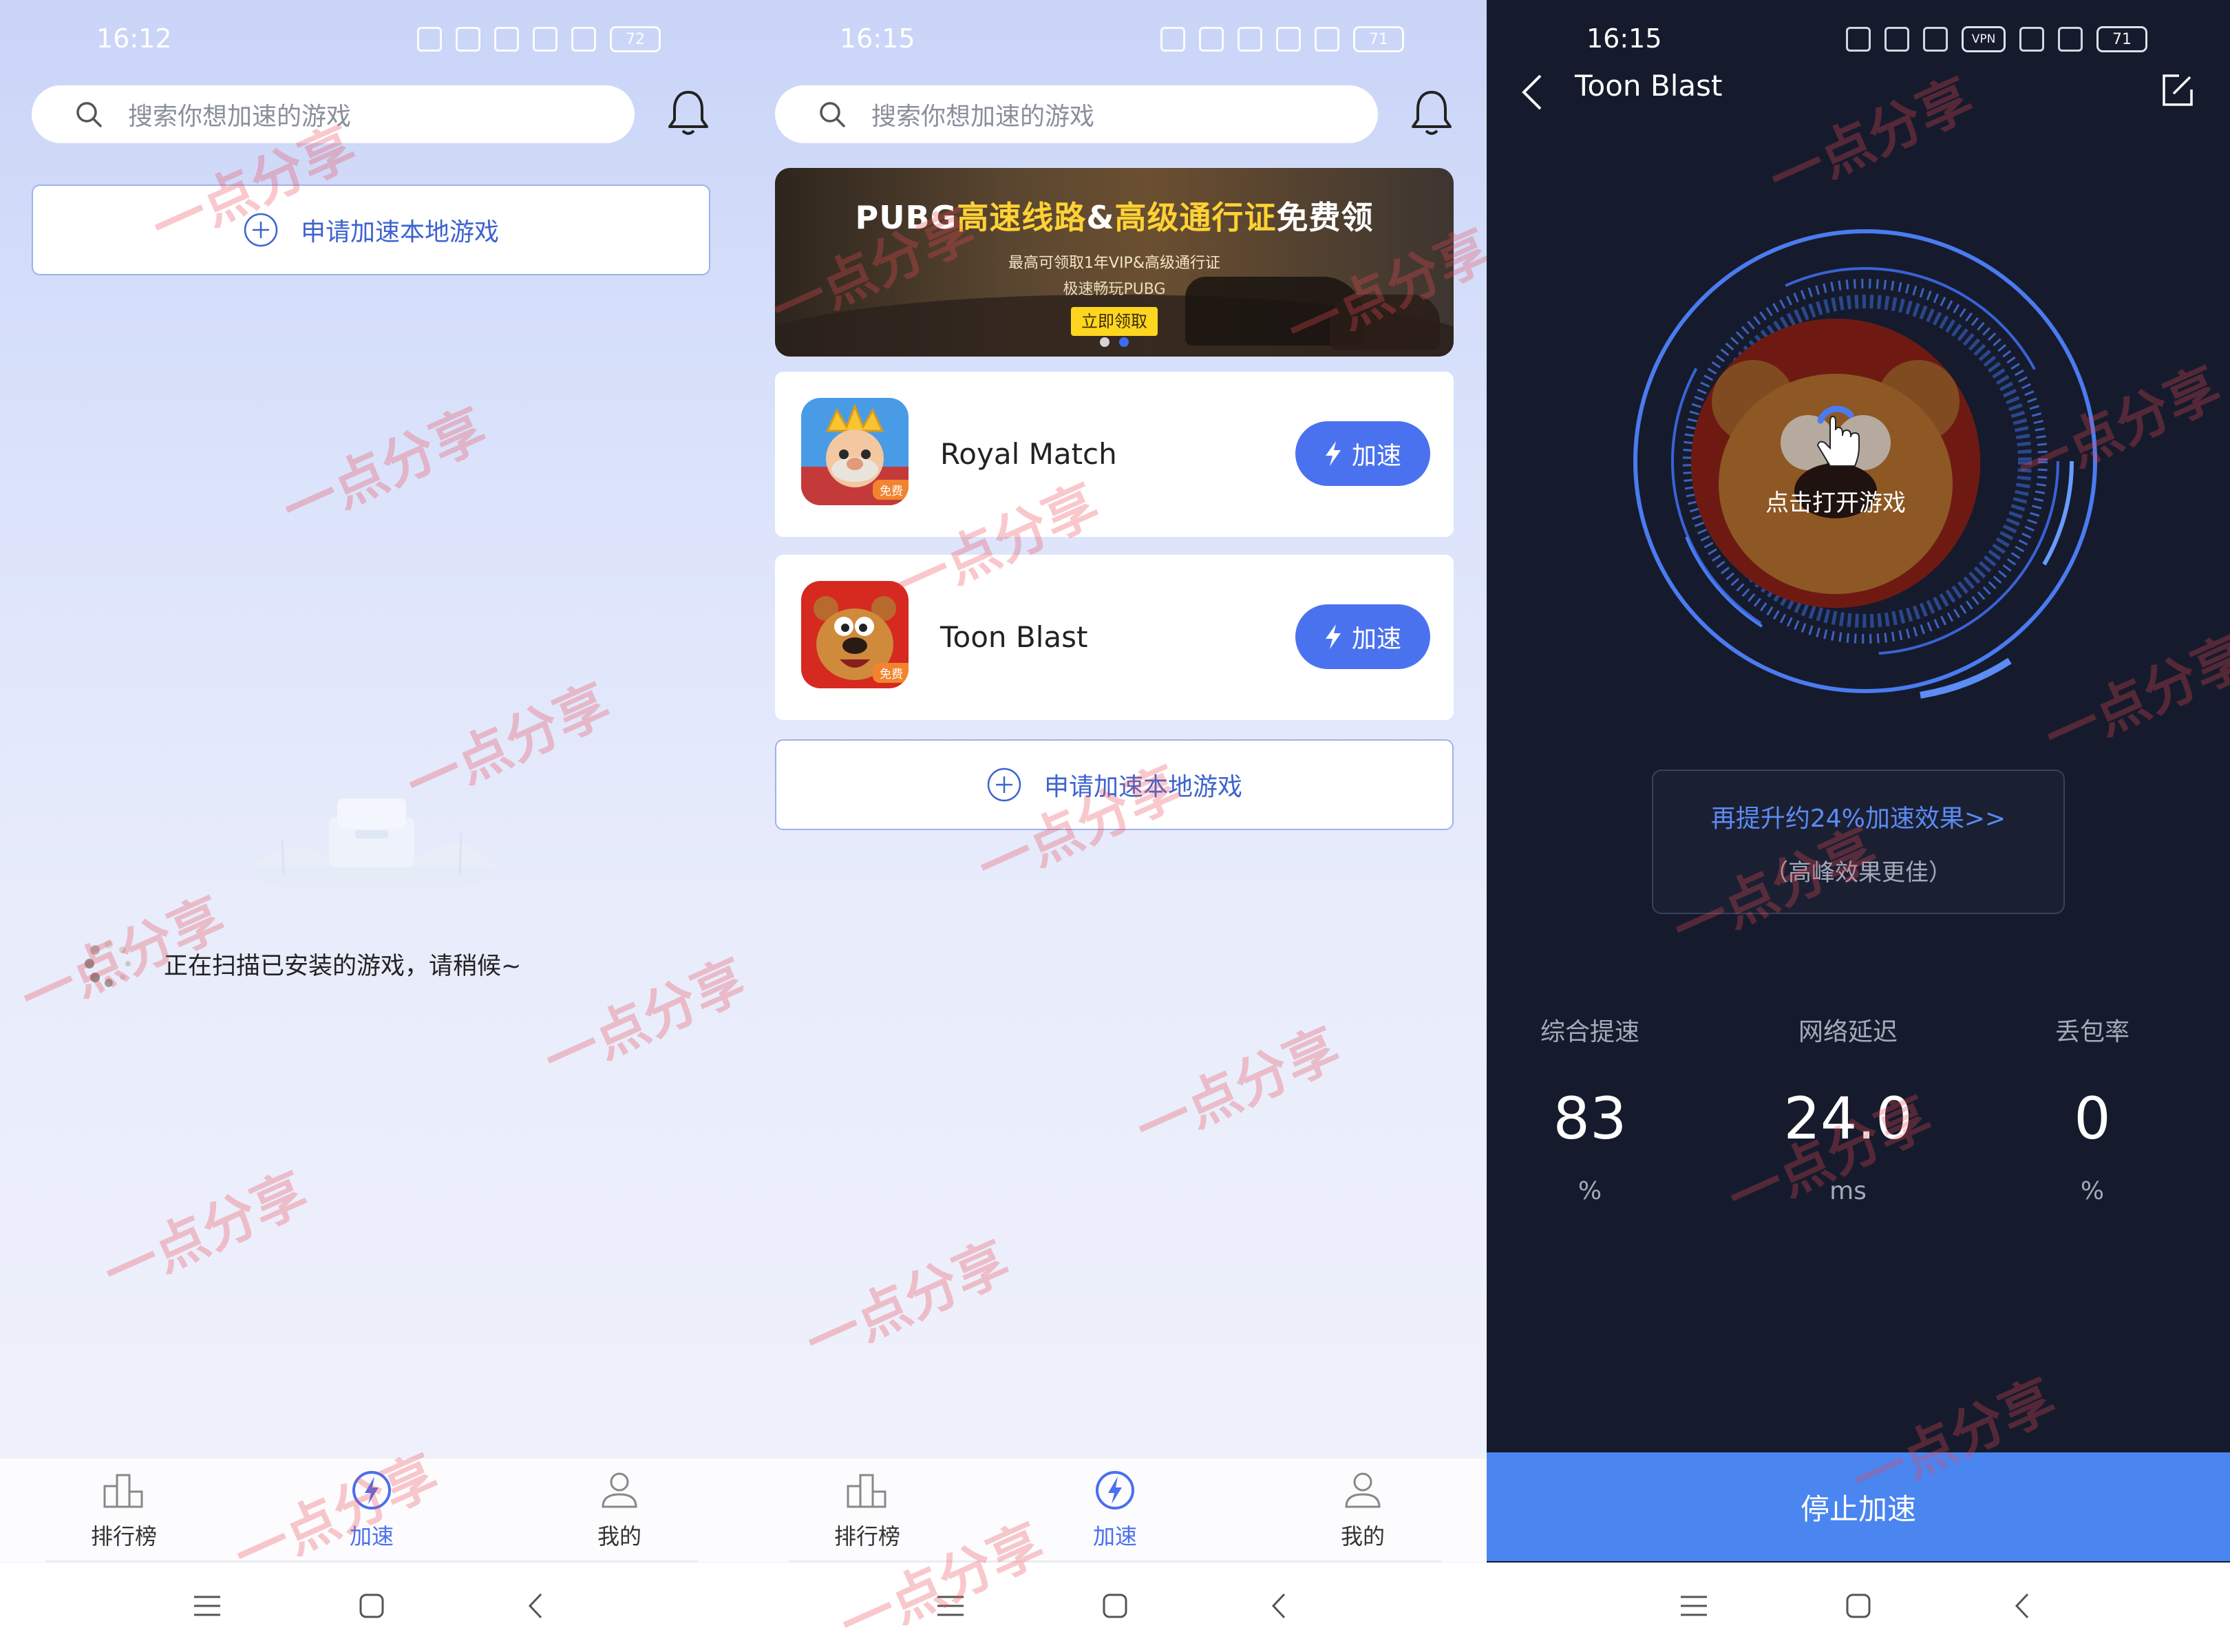  I want to click on pagination-dot, so click(1104, 342).